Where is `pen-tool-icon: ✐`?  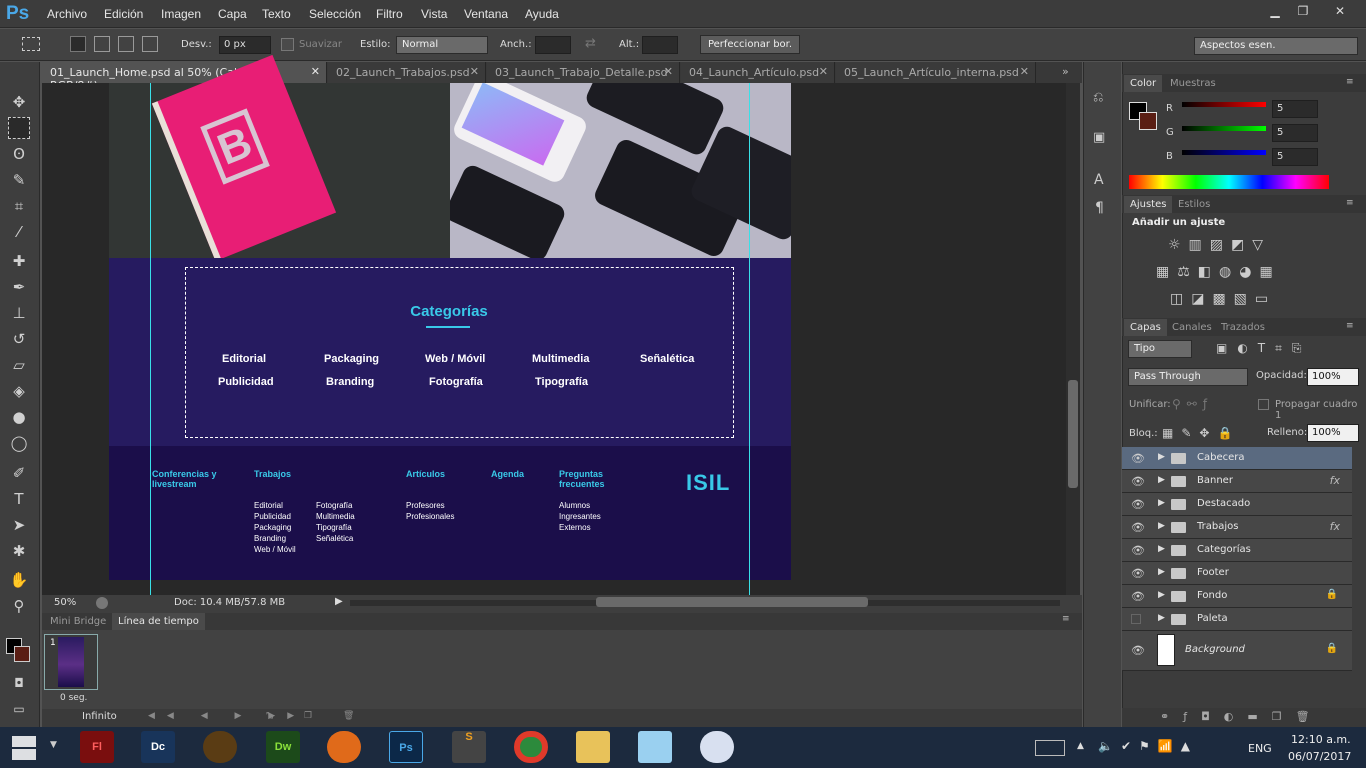
pen-tool-icon: ✐ is located at coordinates (19, 473).